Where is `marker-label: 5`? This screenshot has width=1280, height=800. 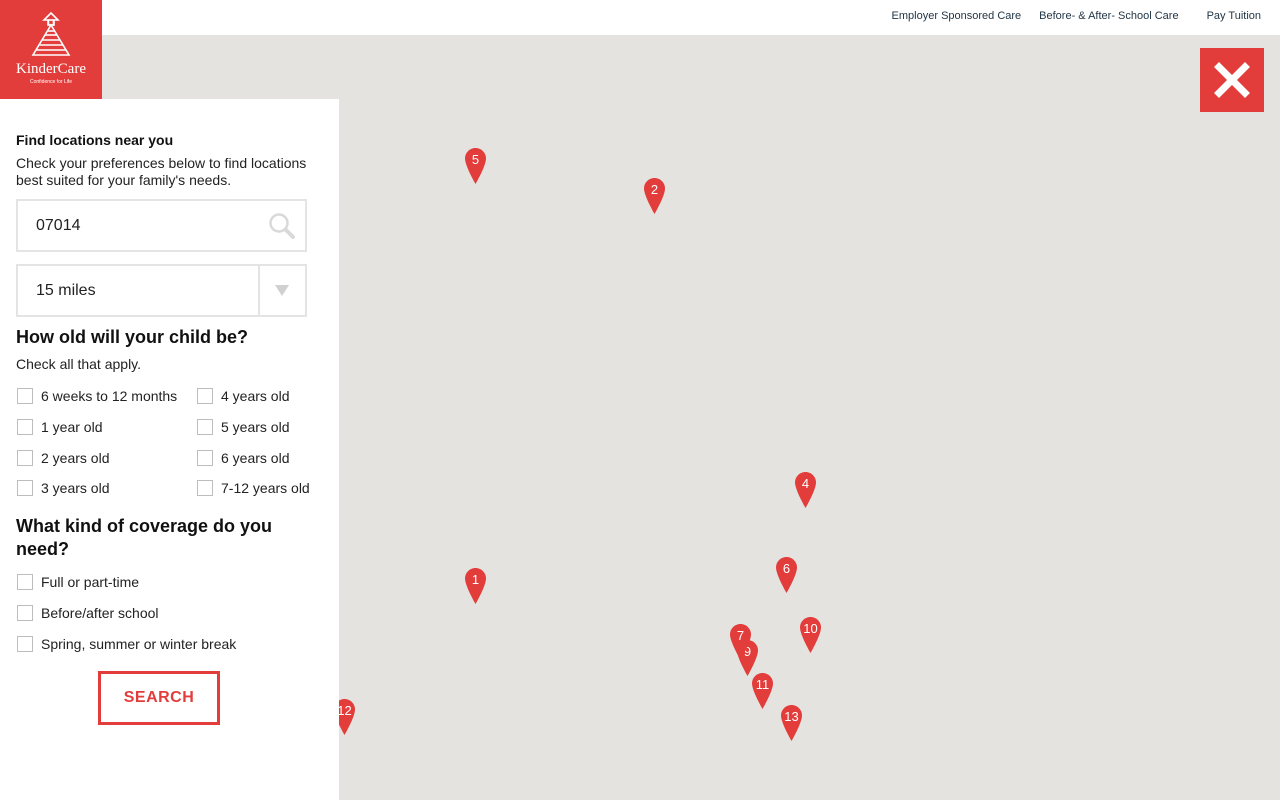 marker-label: 5 is located at coordinates (475, 159).